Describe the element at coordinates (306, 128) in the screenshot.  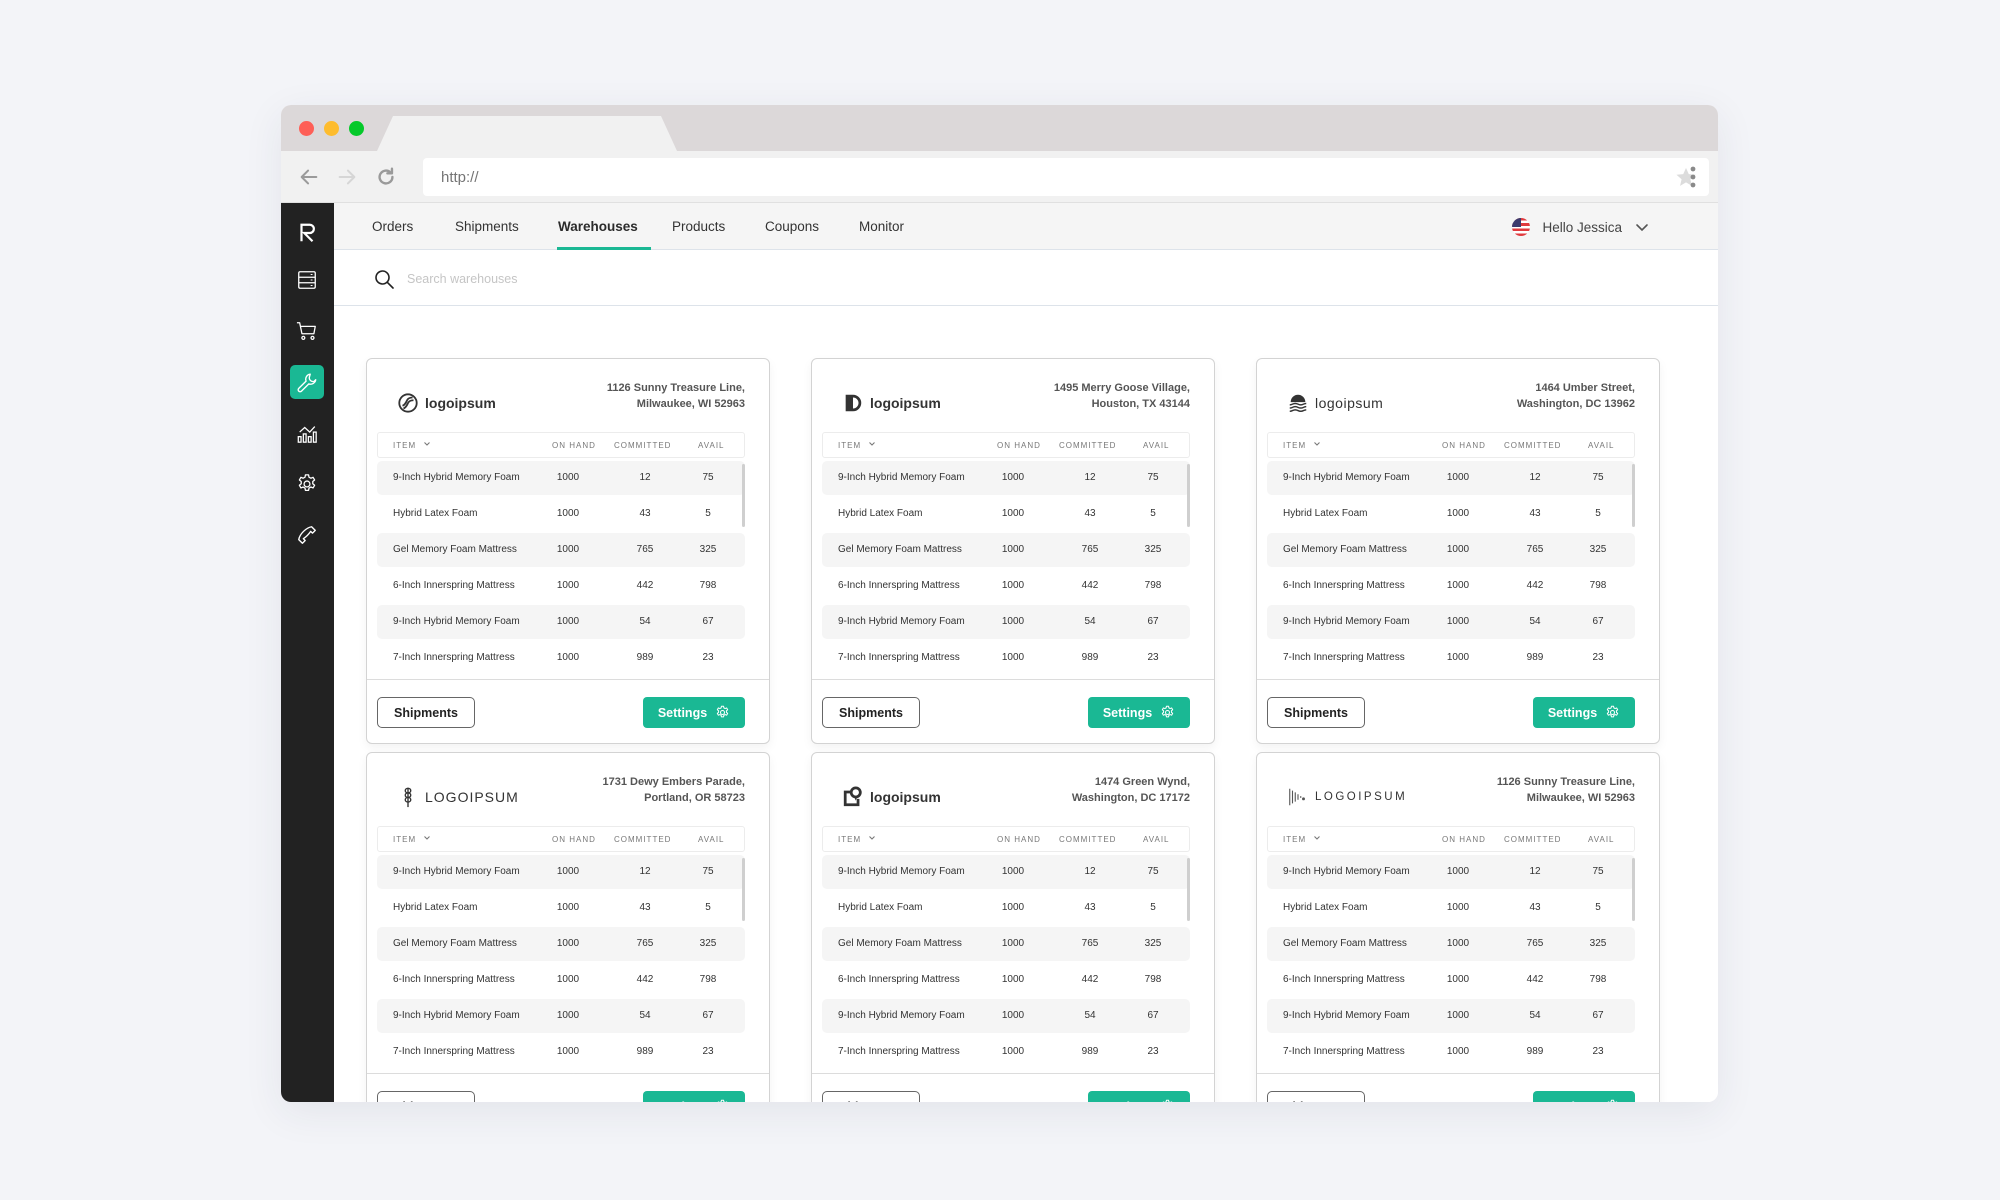
I see `close-window-button` at that location.